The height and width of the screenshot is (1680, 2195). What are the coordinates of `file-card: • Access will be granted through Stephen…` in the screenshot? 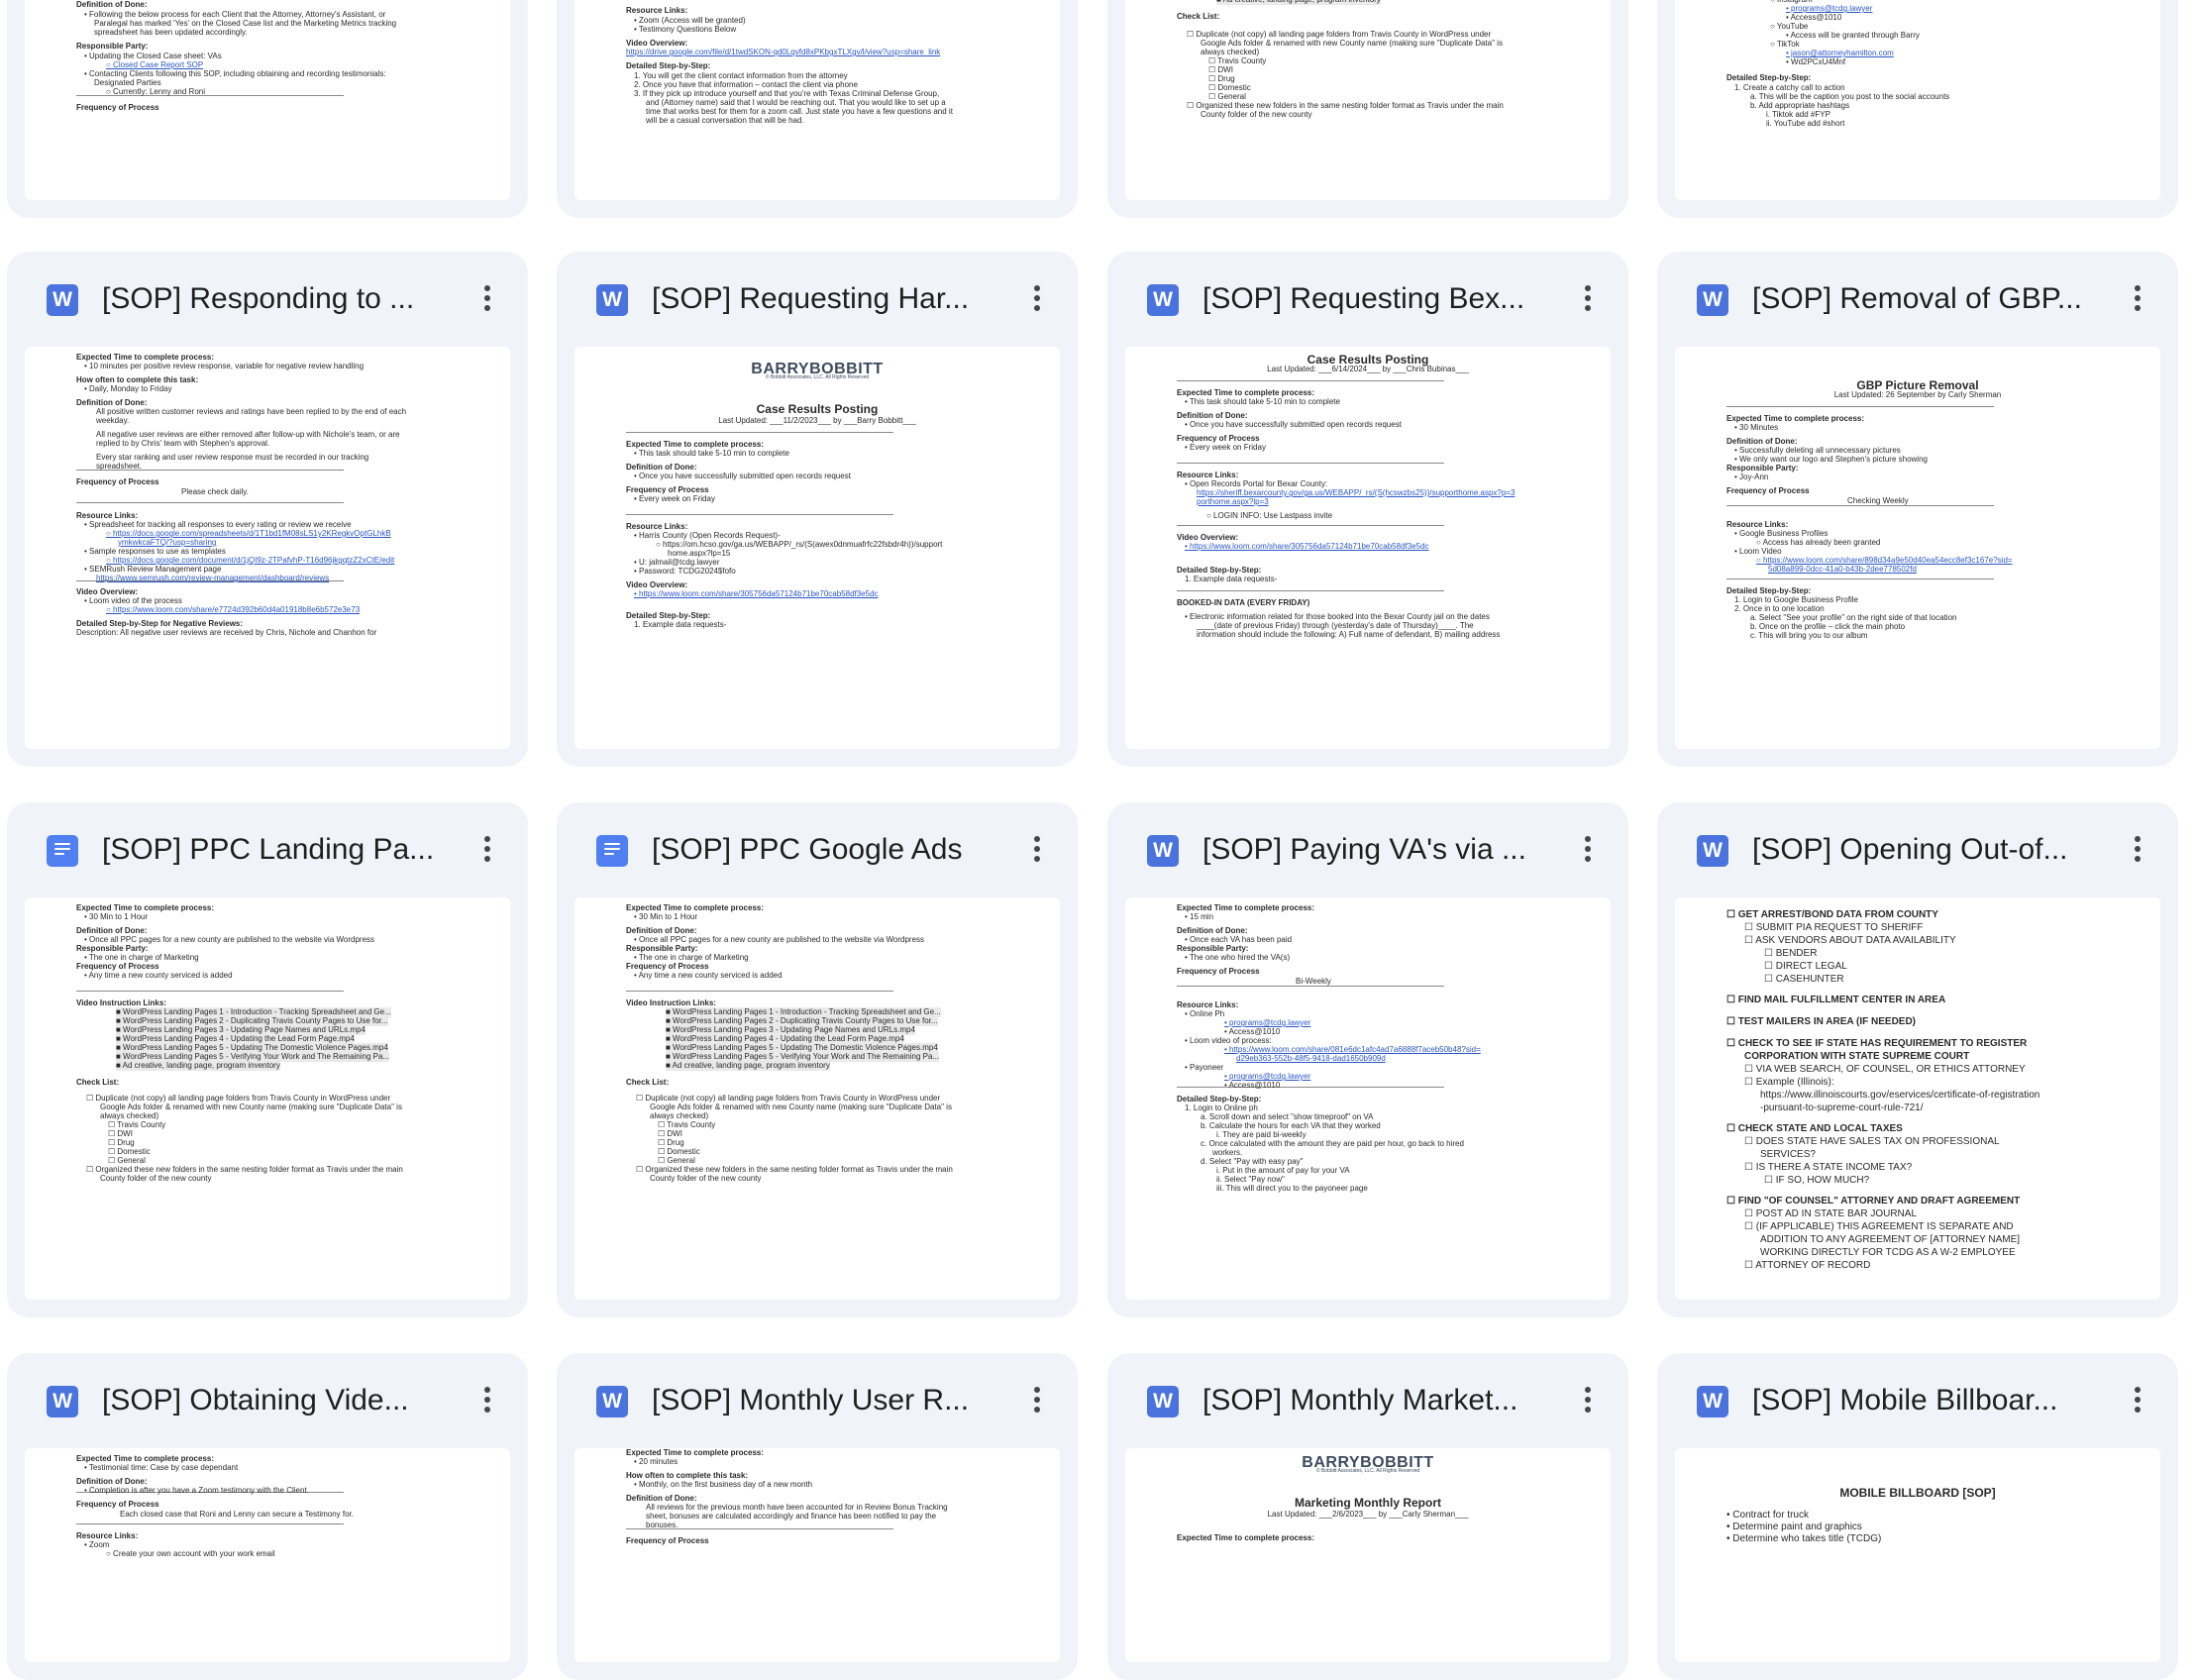 It's located at (1918, 109).